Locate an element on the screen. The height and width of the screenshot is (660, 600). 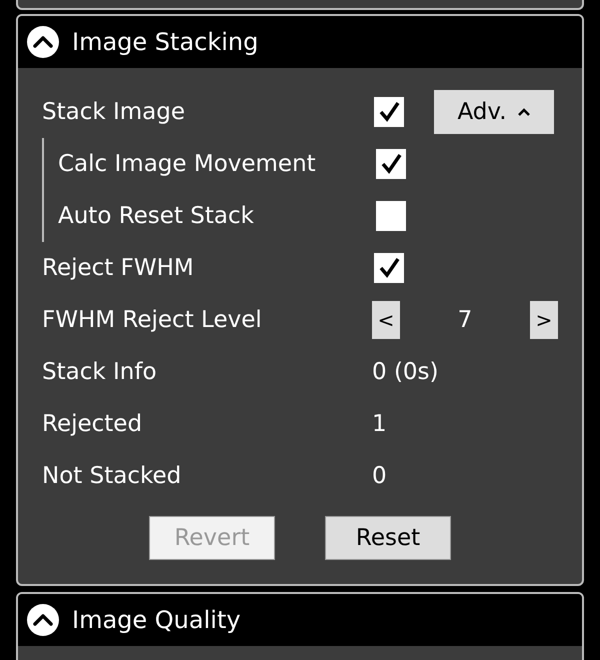
setting-label: Not Stacked is located at coordinates (112, 476).